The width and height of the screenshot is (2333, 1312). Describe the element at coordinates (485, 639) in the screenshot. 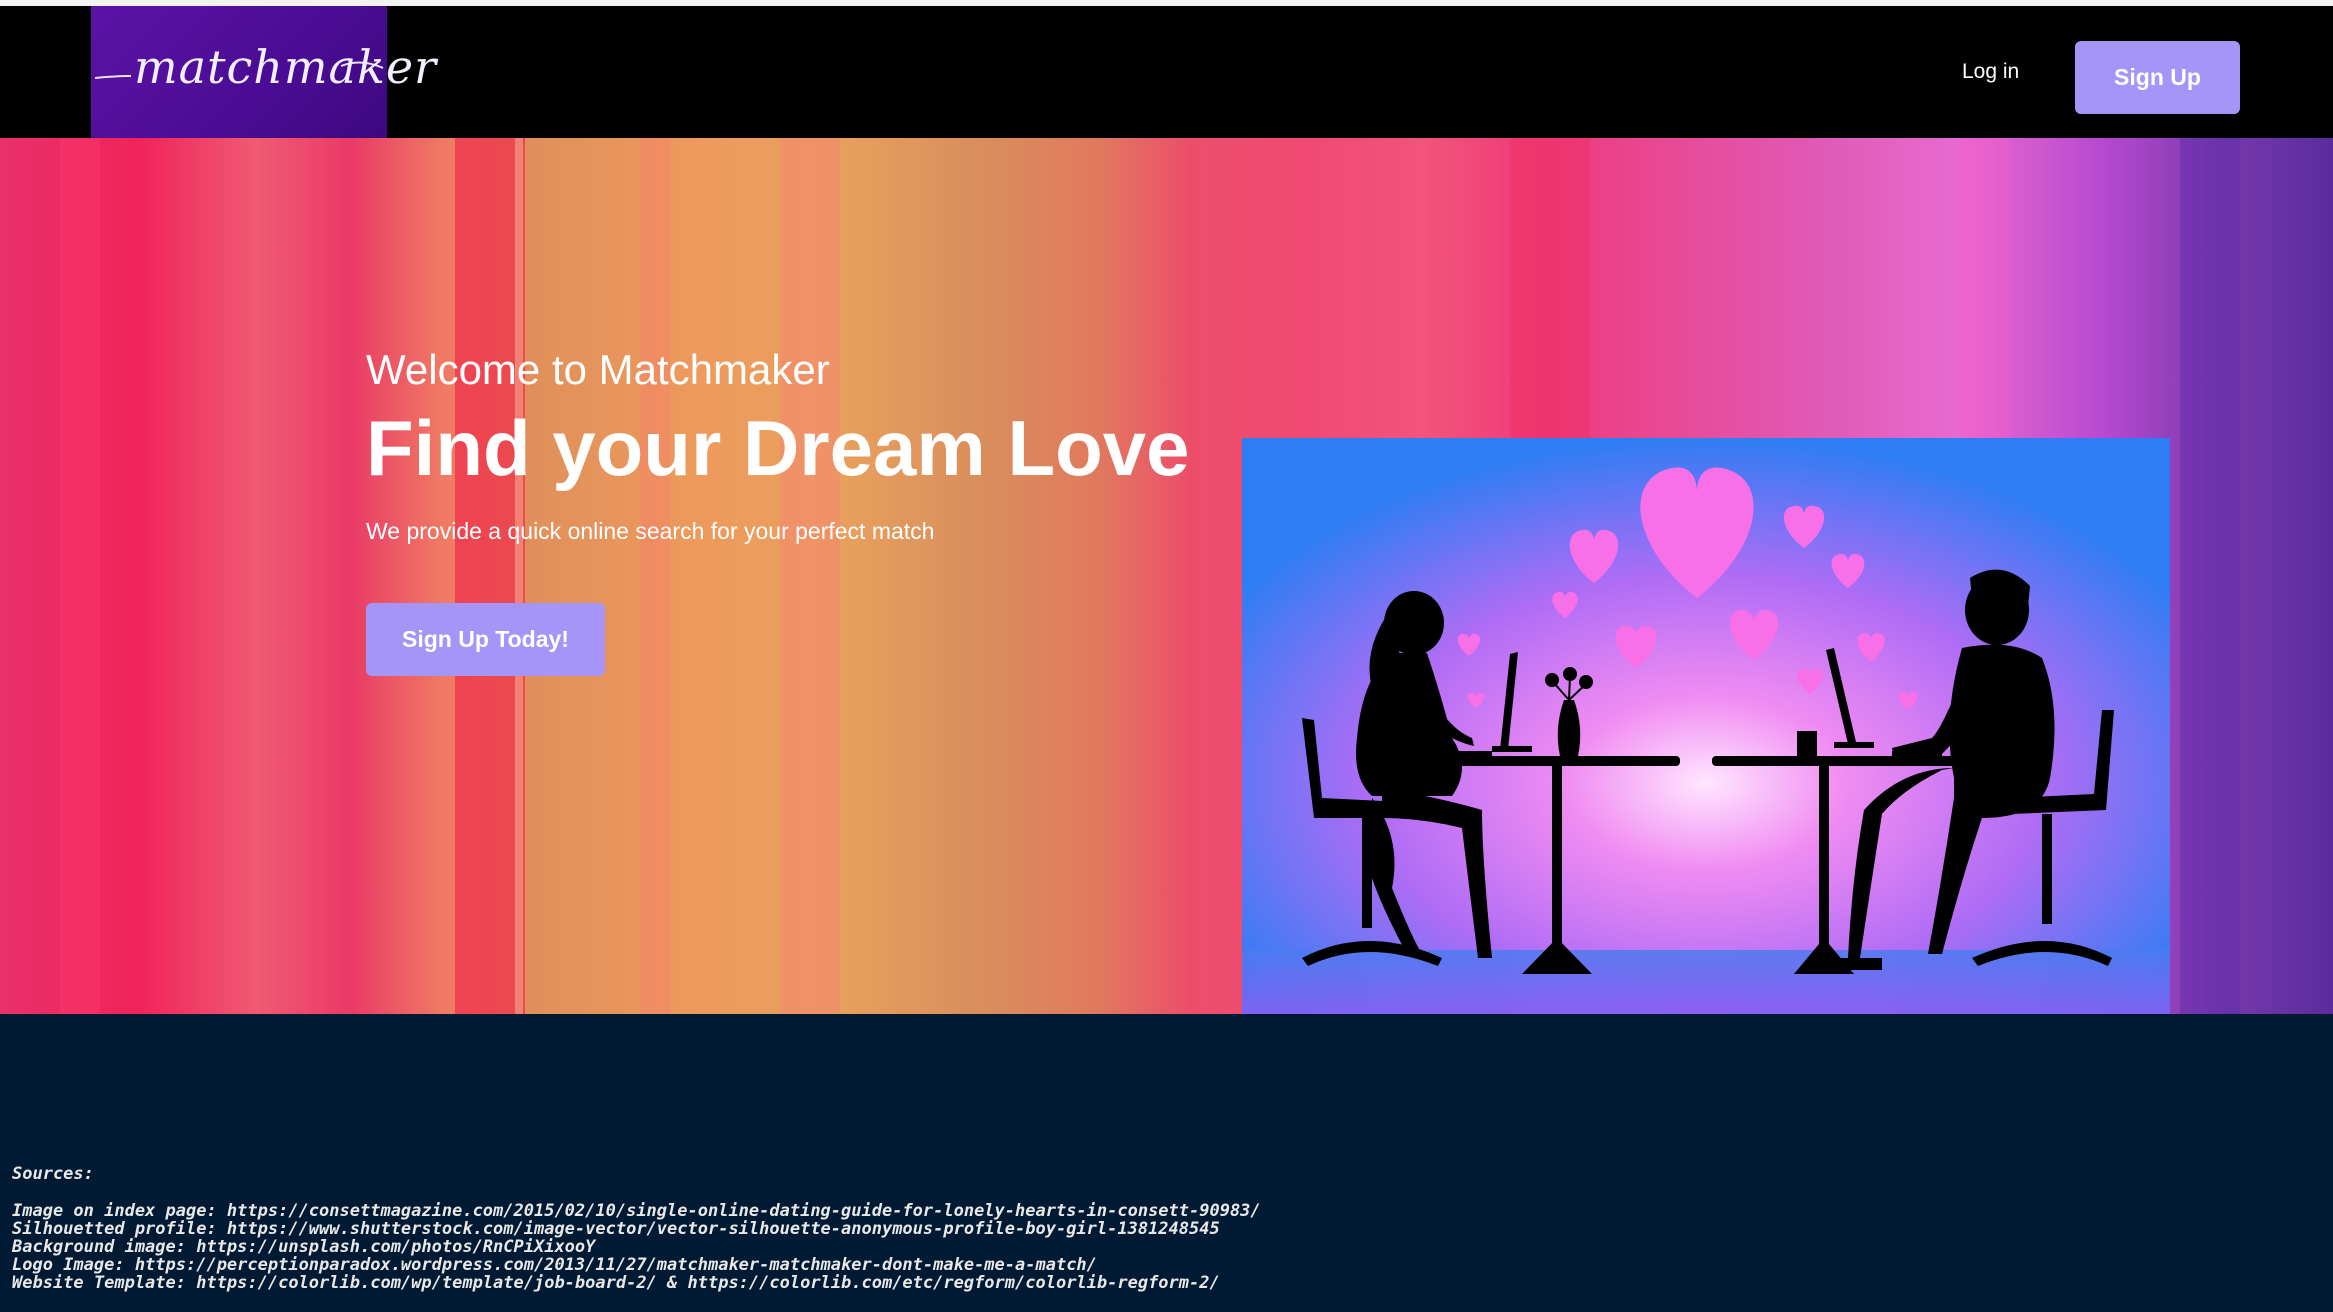

I see `signup-today-button: Sign Up Today!` at that location.